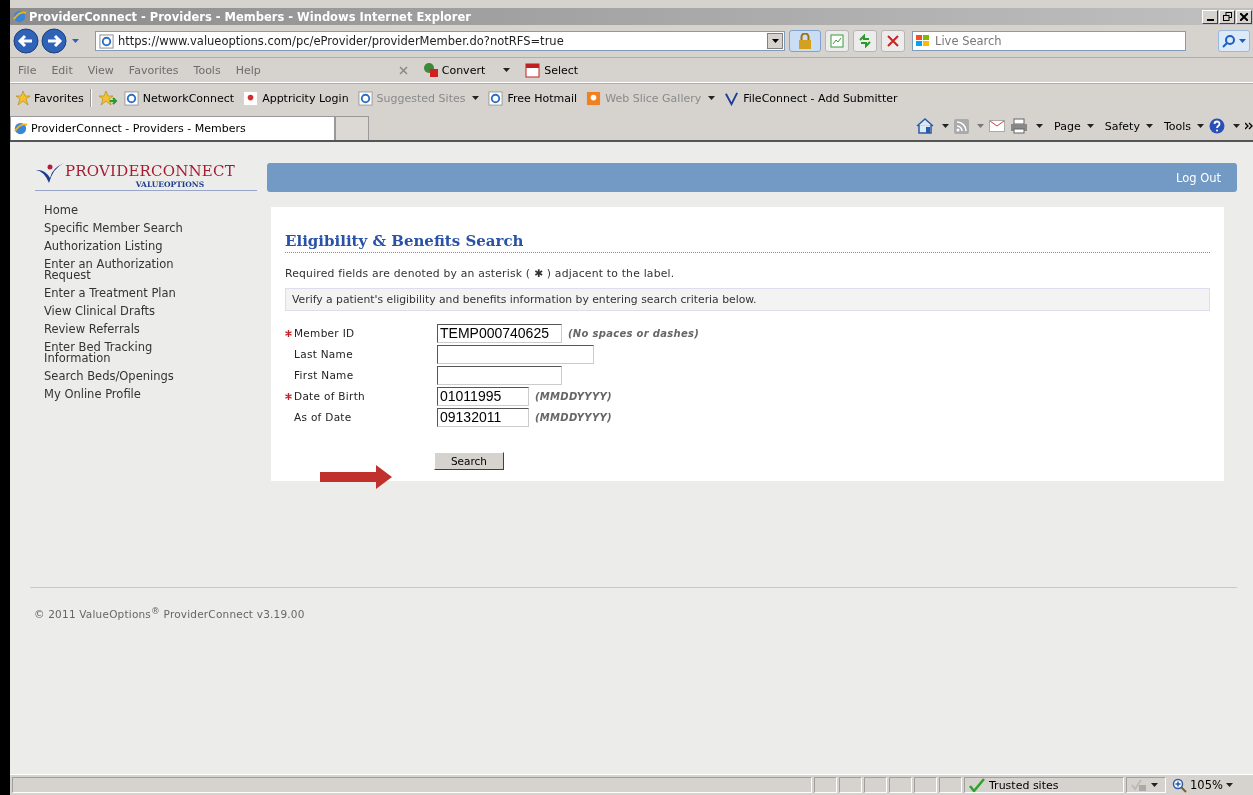  What do you see at coordinates (811, 98) in the screenshot?
I see `favorite-link: FileConnect - Add Submitter` at bounding box center [811, 98].